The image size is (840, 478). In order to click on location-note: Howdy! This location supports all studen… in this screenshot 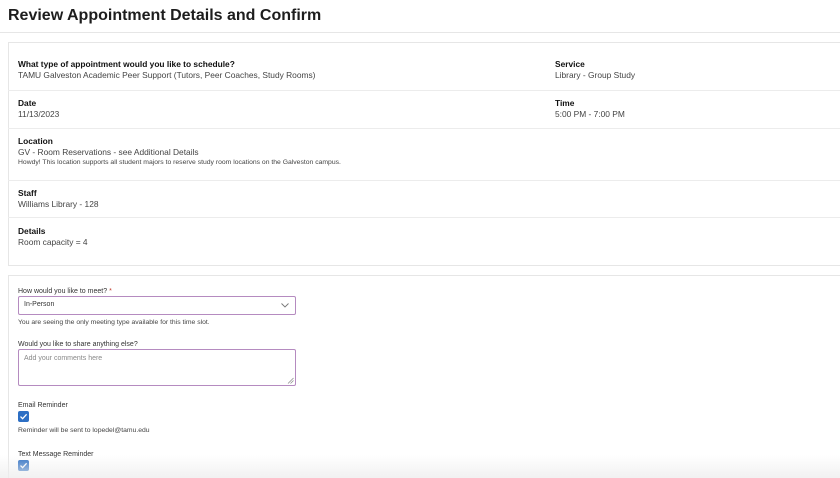, I will do `click(179, 162)`.